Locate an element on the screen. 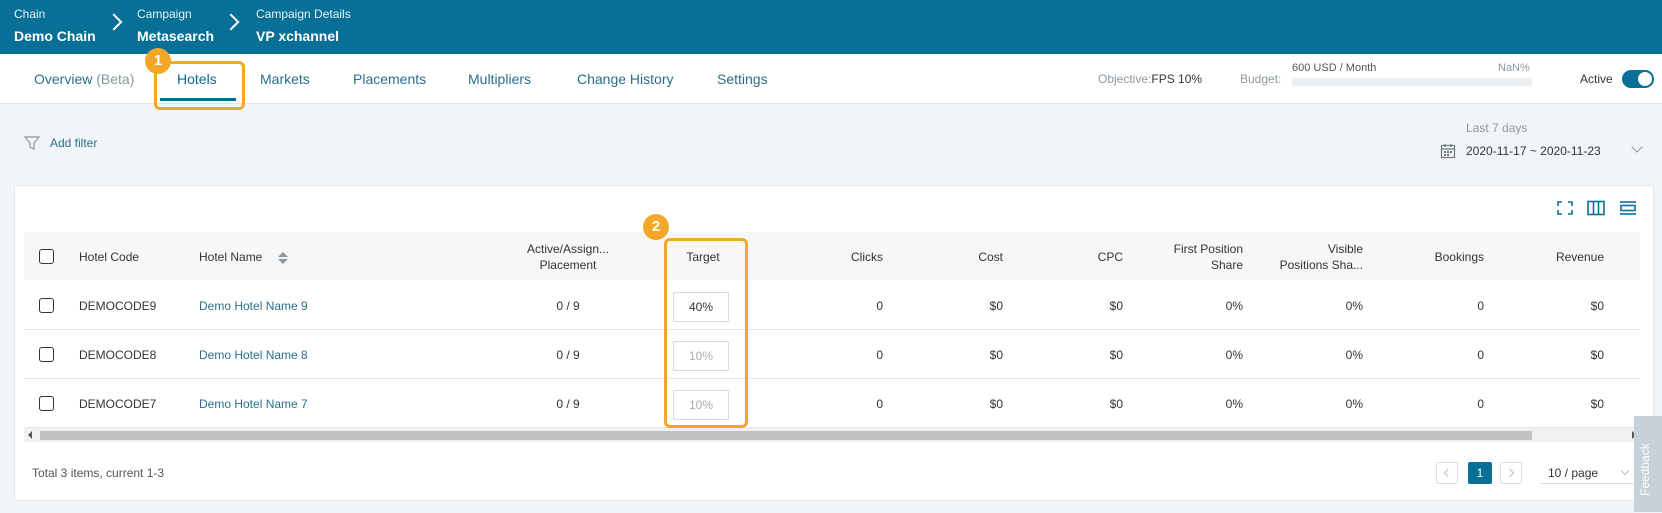 The width and height of the screenshot is (1662, 513). hotel-name-link: Demo Hotel Name 7 is located at coordinates (253, 404).